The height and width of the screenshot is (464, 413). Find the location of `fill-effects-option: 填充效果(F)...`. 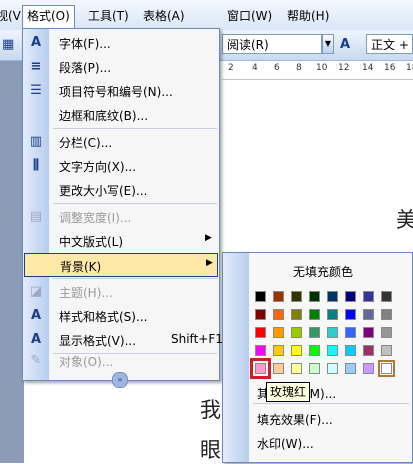

fill-effects-option: 填充效果(F)... is located at coordinates (295, 419).